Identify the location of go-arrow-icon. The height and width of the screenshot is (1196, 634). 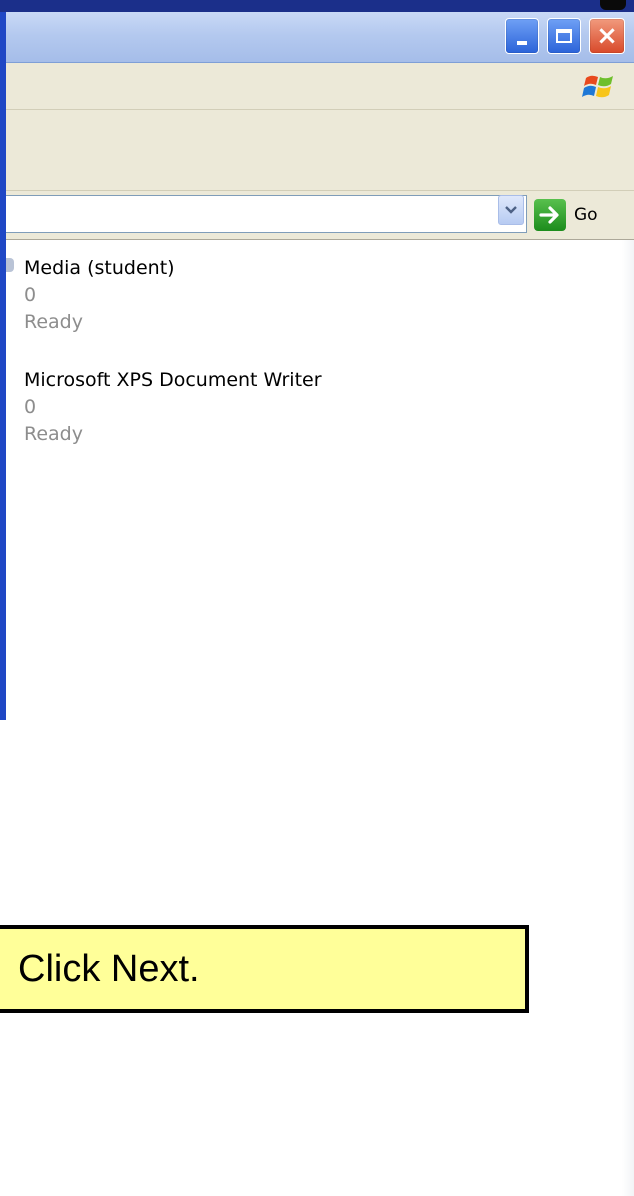
(550, 215).